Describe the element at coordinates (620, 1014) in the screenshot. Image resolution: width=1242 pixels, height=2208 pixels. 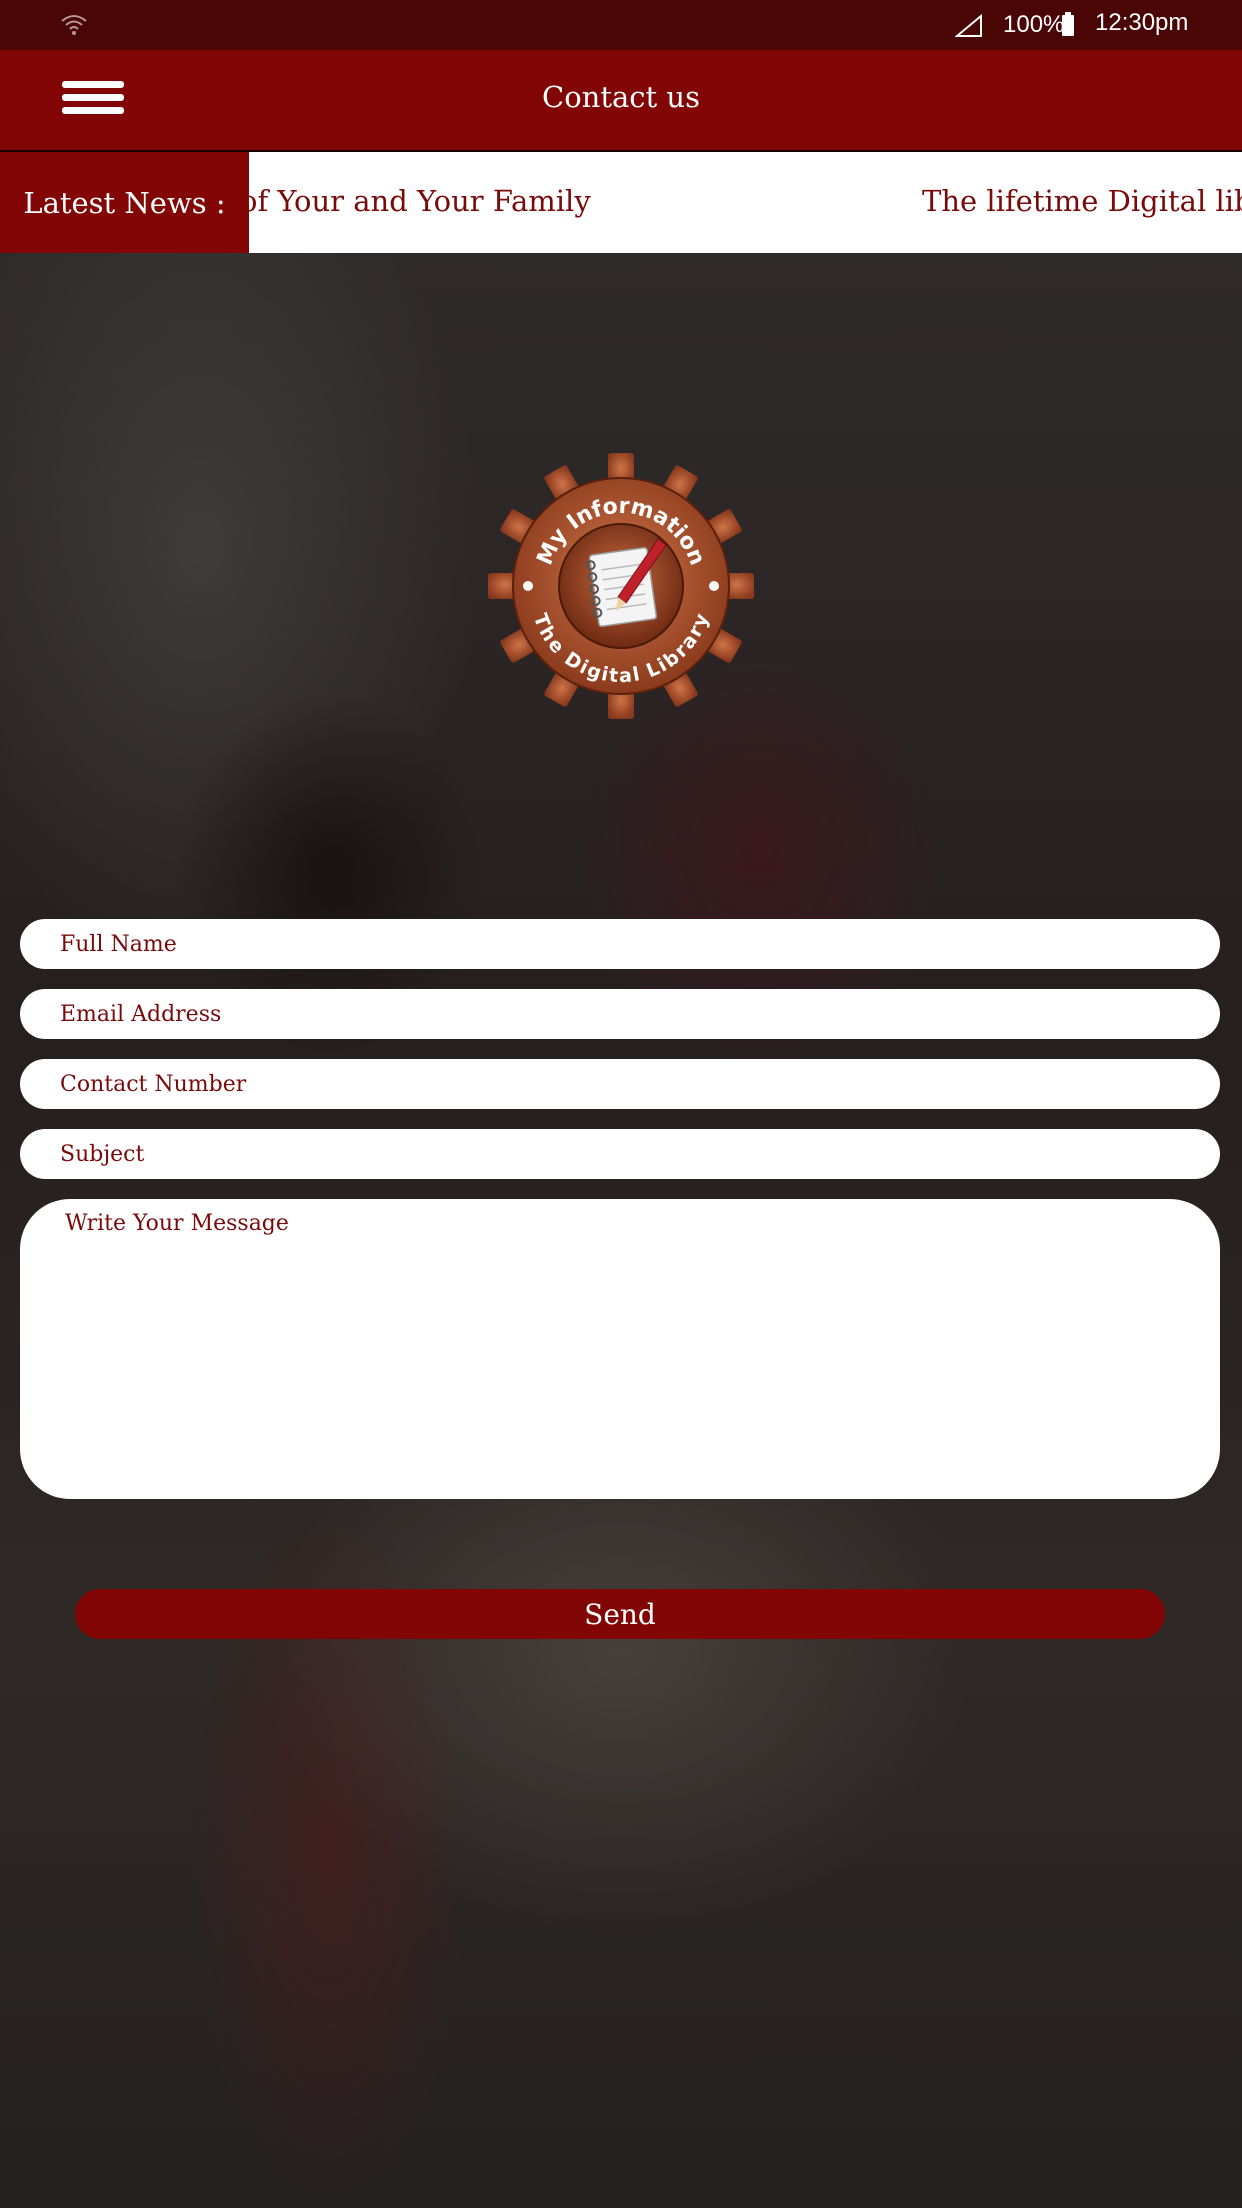
I see `email-field` at that location.